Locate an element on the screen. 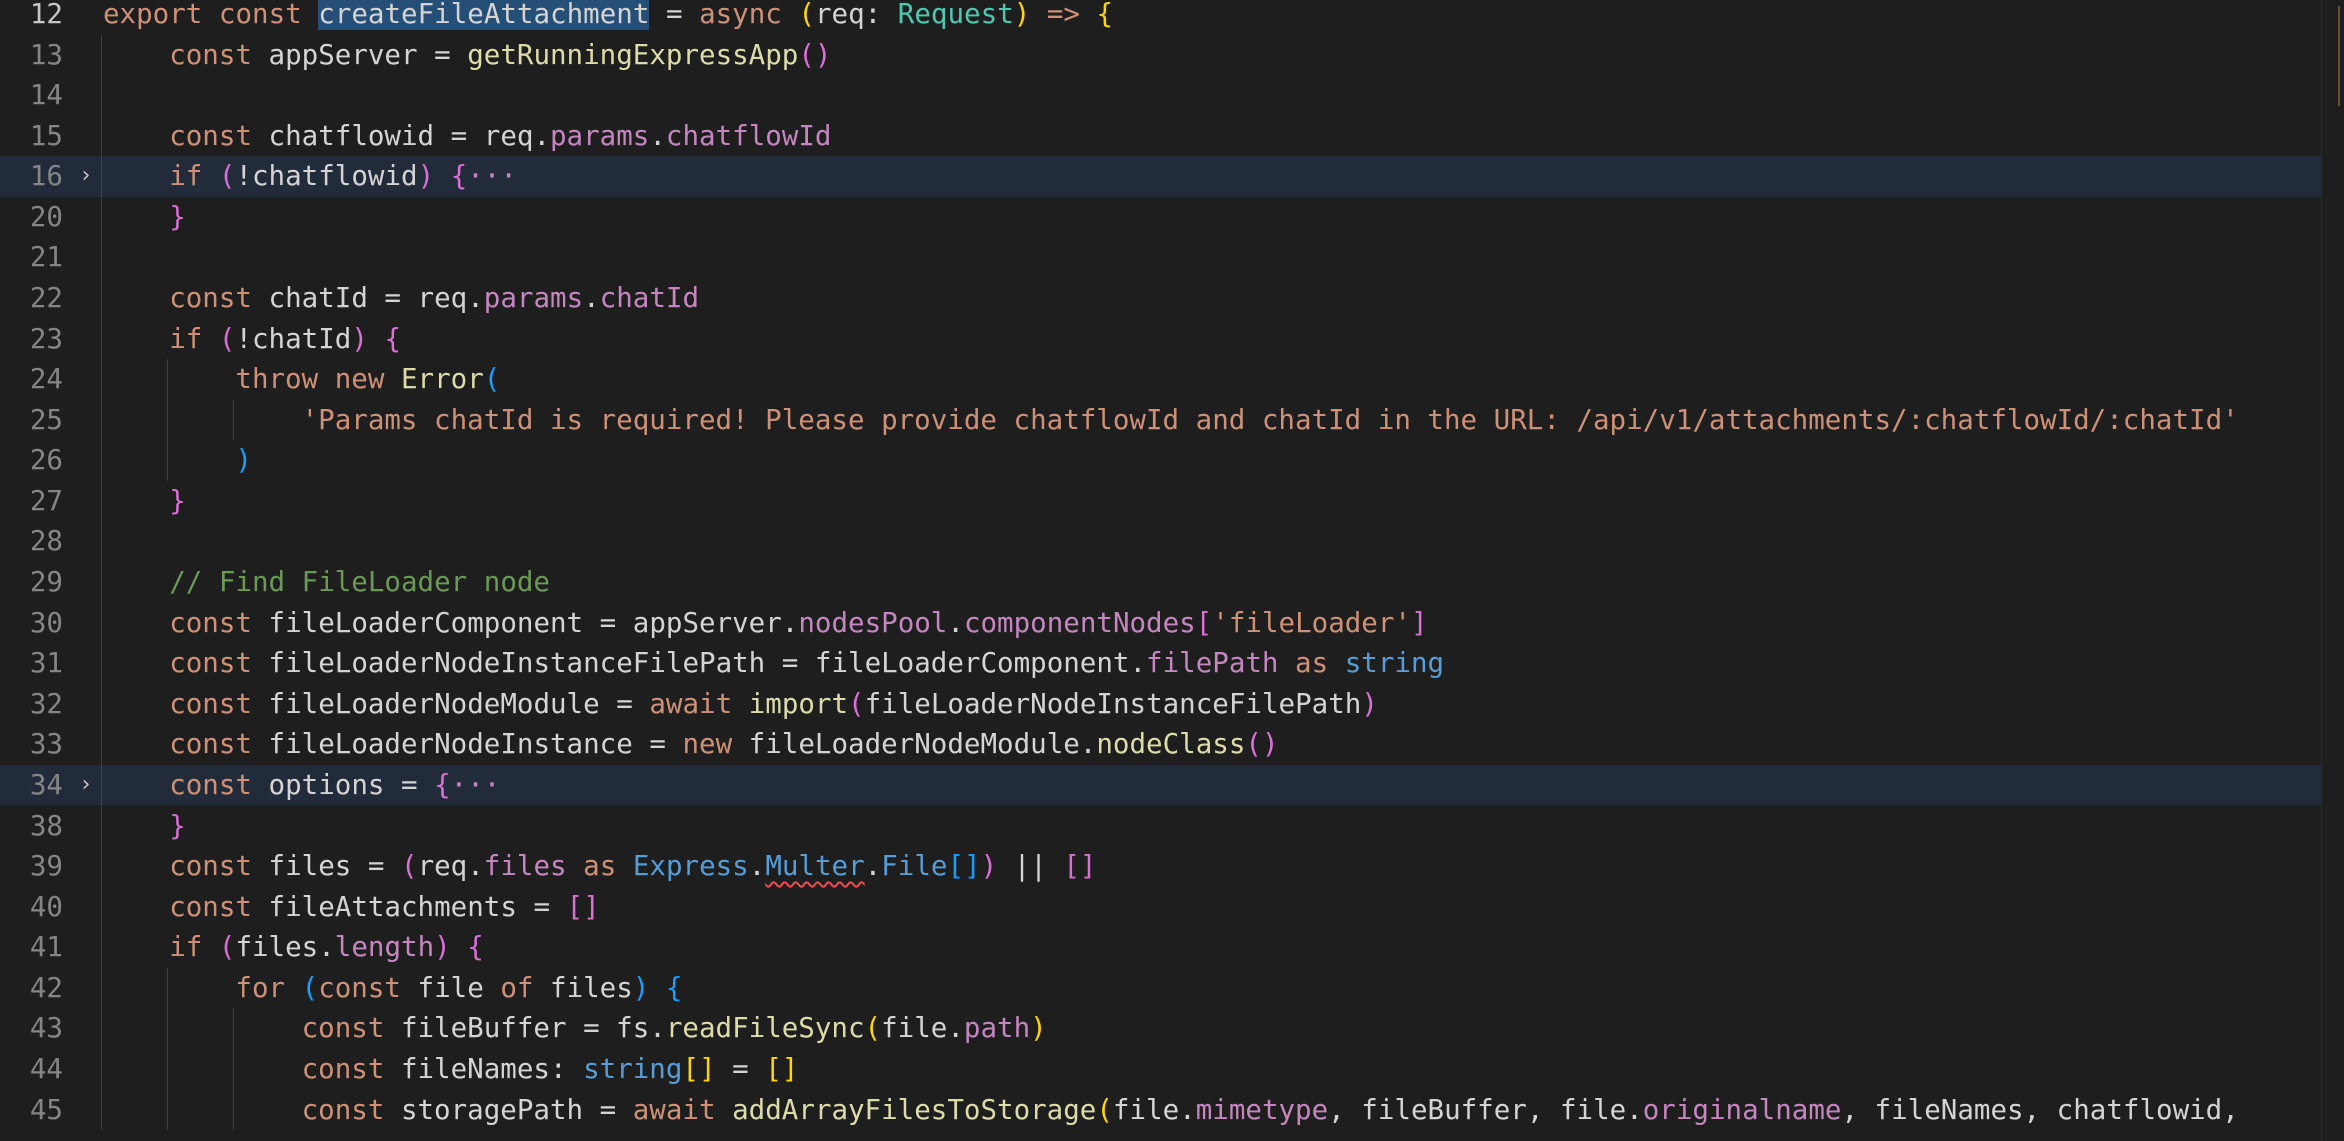 The image size is (2344, 1141). code-line: 42 for (const file of files) { is located at coordinates (1161, 988).